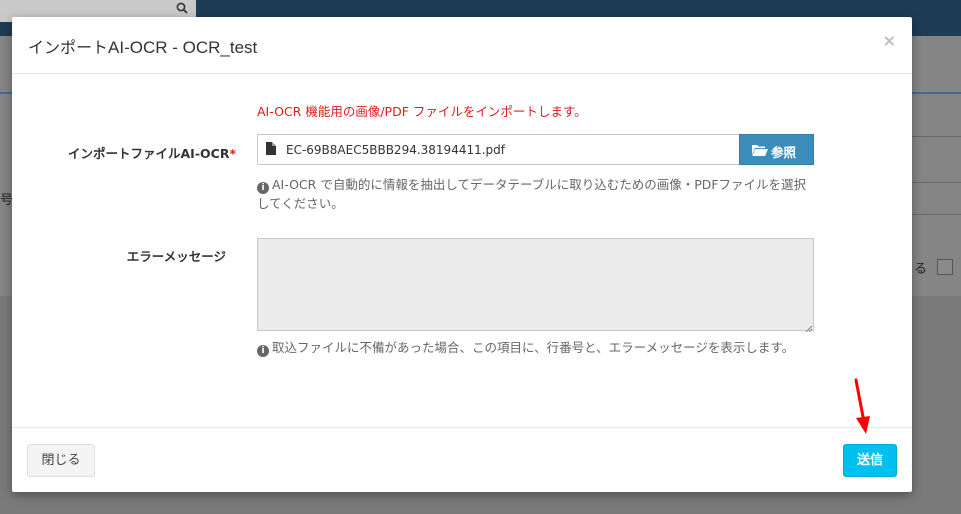 The width and height of the screenshot is (961, 514). What do you see at coordinates (462, 45) in the screenshot?
I see `modal-header: インポートAI-OCR - OCR_test ×` at bounding box center [462, 45].